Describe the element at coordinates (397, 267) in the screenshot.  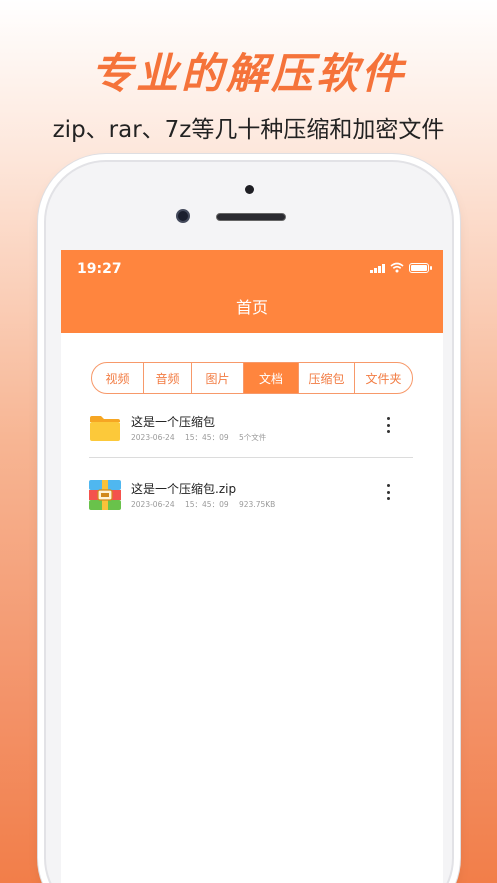
I see `wifi-icon` at that location.